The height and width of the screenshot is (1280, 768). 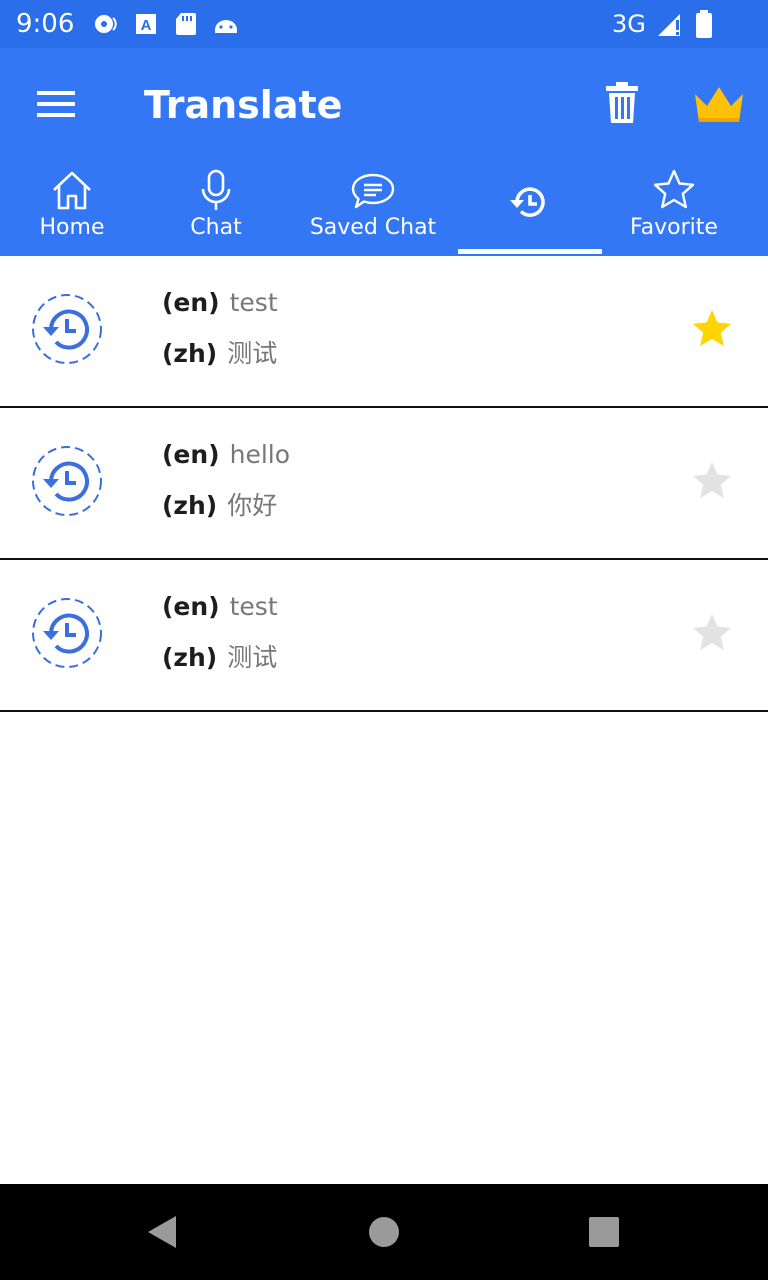 I want to click on tab-chat: Chat, so click(x=216, y=208).